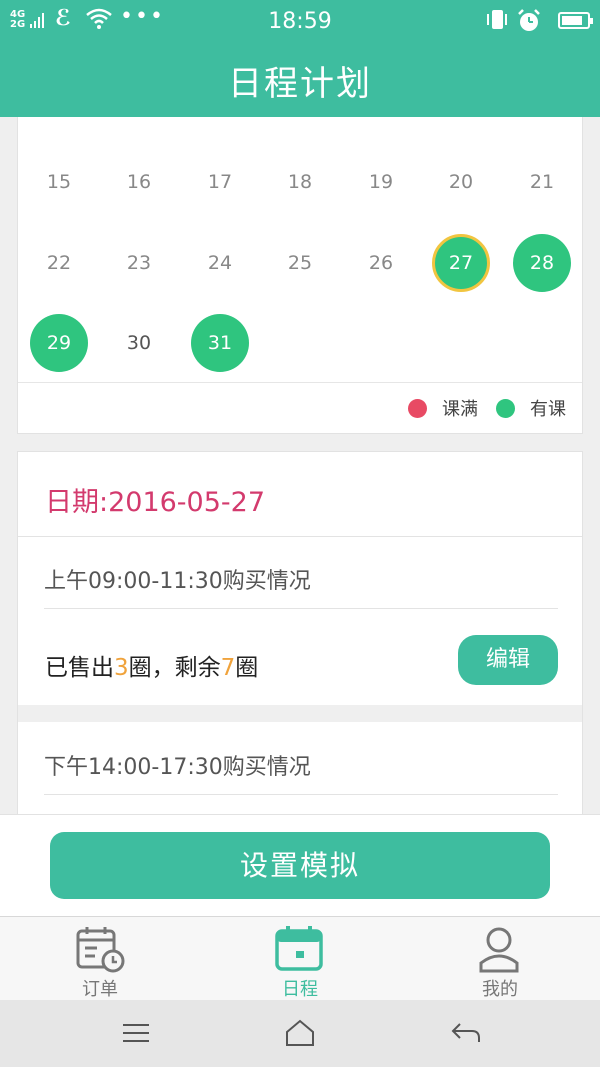 The image size is (600, 1067). What do you see at coordinates (466, 1033) in the screenshot?
I see `back-icon` at bounding box center [466, 1033].